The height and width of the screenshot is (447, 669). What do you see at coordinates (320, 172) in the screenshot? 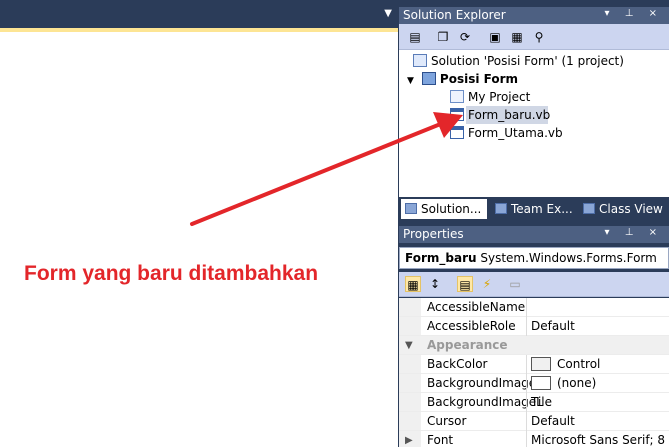
I see `arrow-shaft` at bounding box center [320, 172].